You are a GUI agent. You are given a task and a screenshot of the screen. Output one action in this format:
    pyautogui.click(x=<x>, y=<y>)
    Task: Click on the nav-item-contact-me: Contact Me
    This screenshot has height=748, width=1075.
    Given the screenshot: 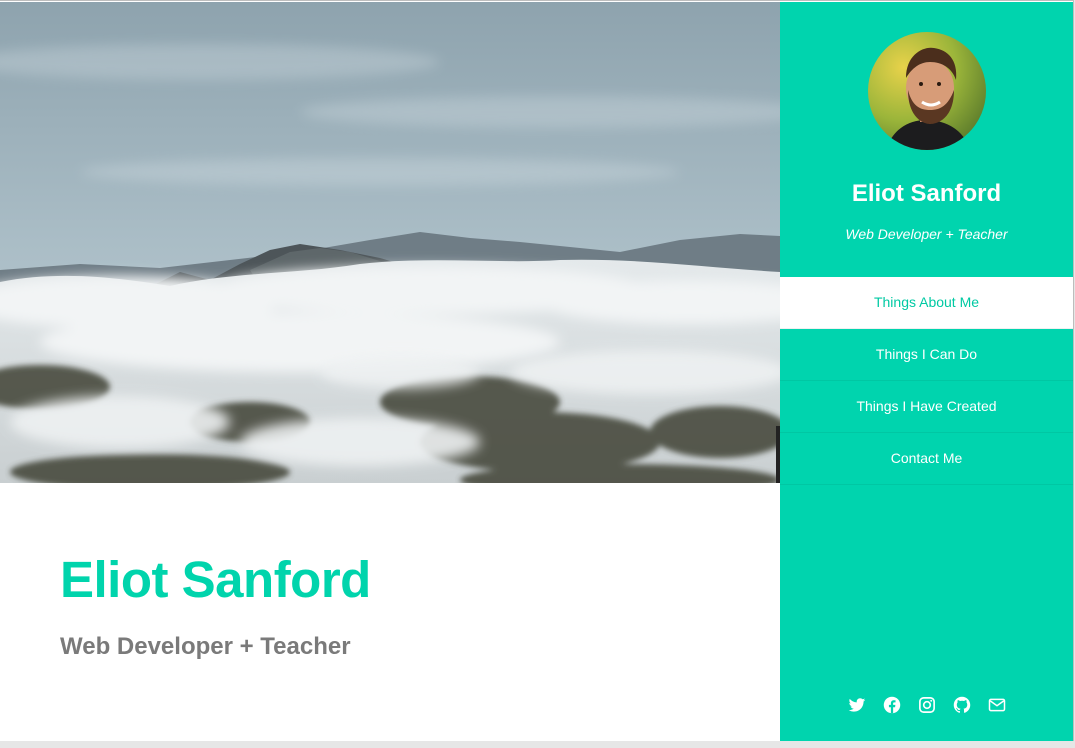 What is the action you would take?
    pyautogui.click(x=926, y=459)
    